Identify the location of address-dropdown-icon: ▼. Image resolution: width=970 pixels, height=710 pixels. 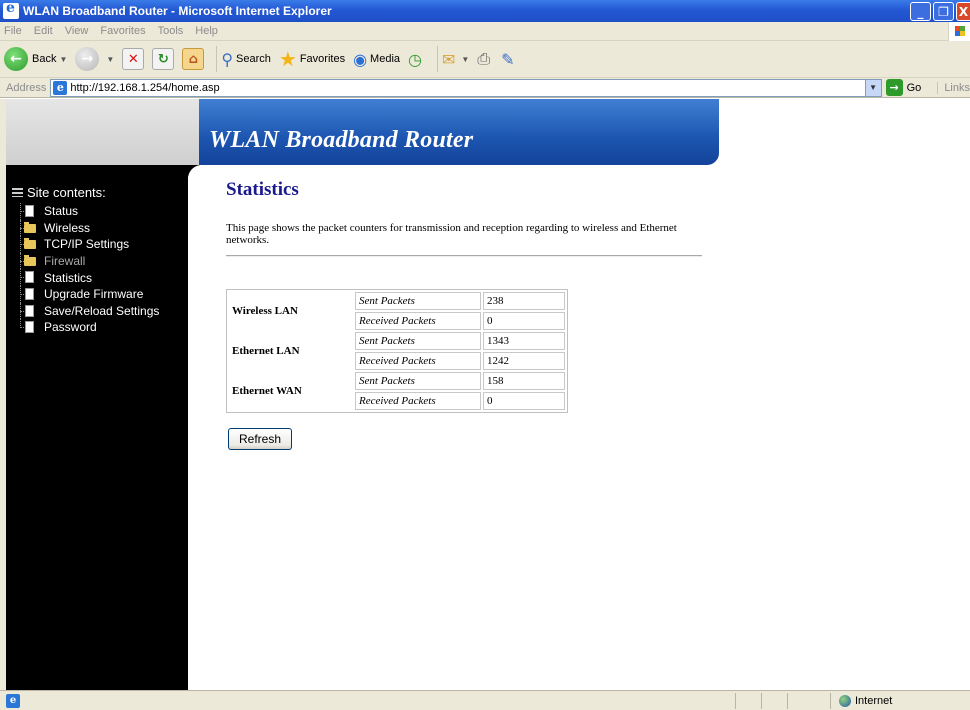
(872, 87).